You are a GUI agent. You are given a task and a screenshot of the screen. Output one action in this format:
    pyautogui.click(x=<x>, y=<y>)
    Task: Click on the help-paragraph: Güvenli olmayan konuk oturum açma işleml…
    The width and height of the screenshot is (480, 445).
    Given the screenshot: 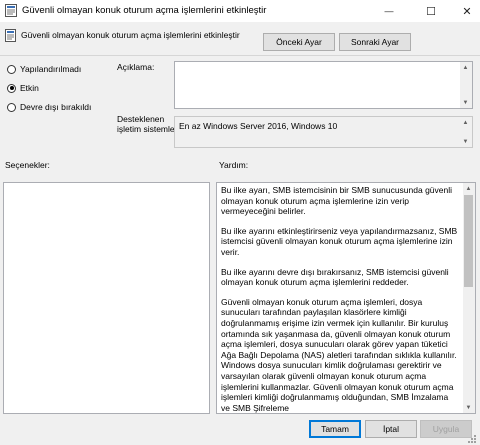 What is the action you would take?
    pyautogui.click(x=339, y=354)
    